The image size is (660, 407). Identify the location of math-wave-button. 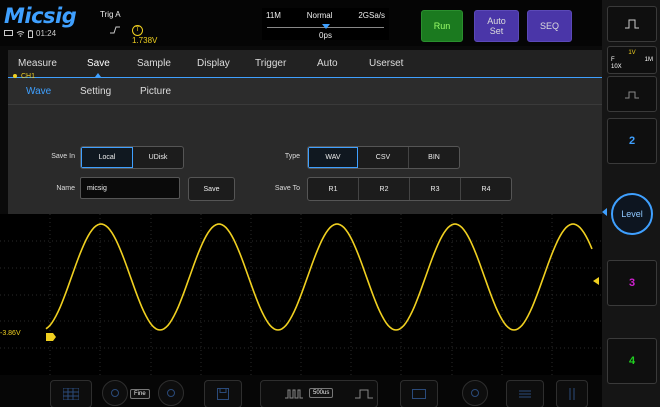
(632, 94).